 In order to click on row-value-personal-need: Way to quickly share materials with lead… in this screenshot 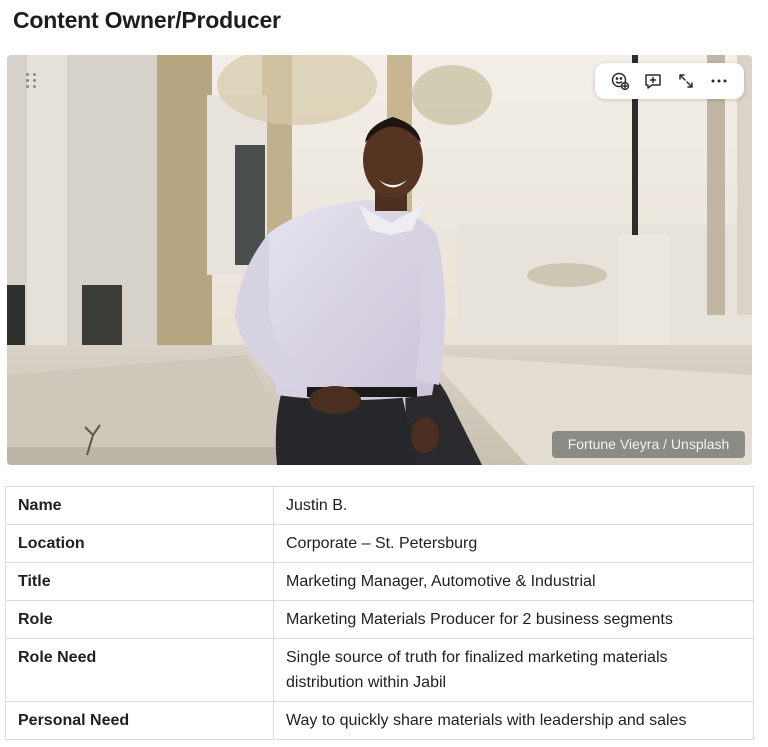, I will do `click(513, 720)`.